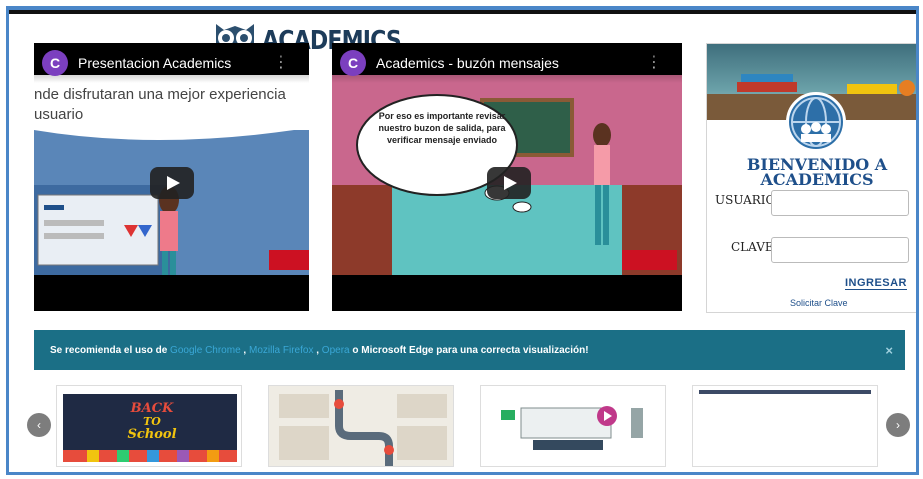  Describe the element at coordinates (462, 12) in the screenshot. I see `top-bar` at that location.